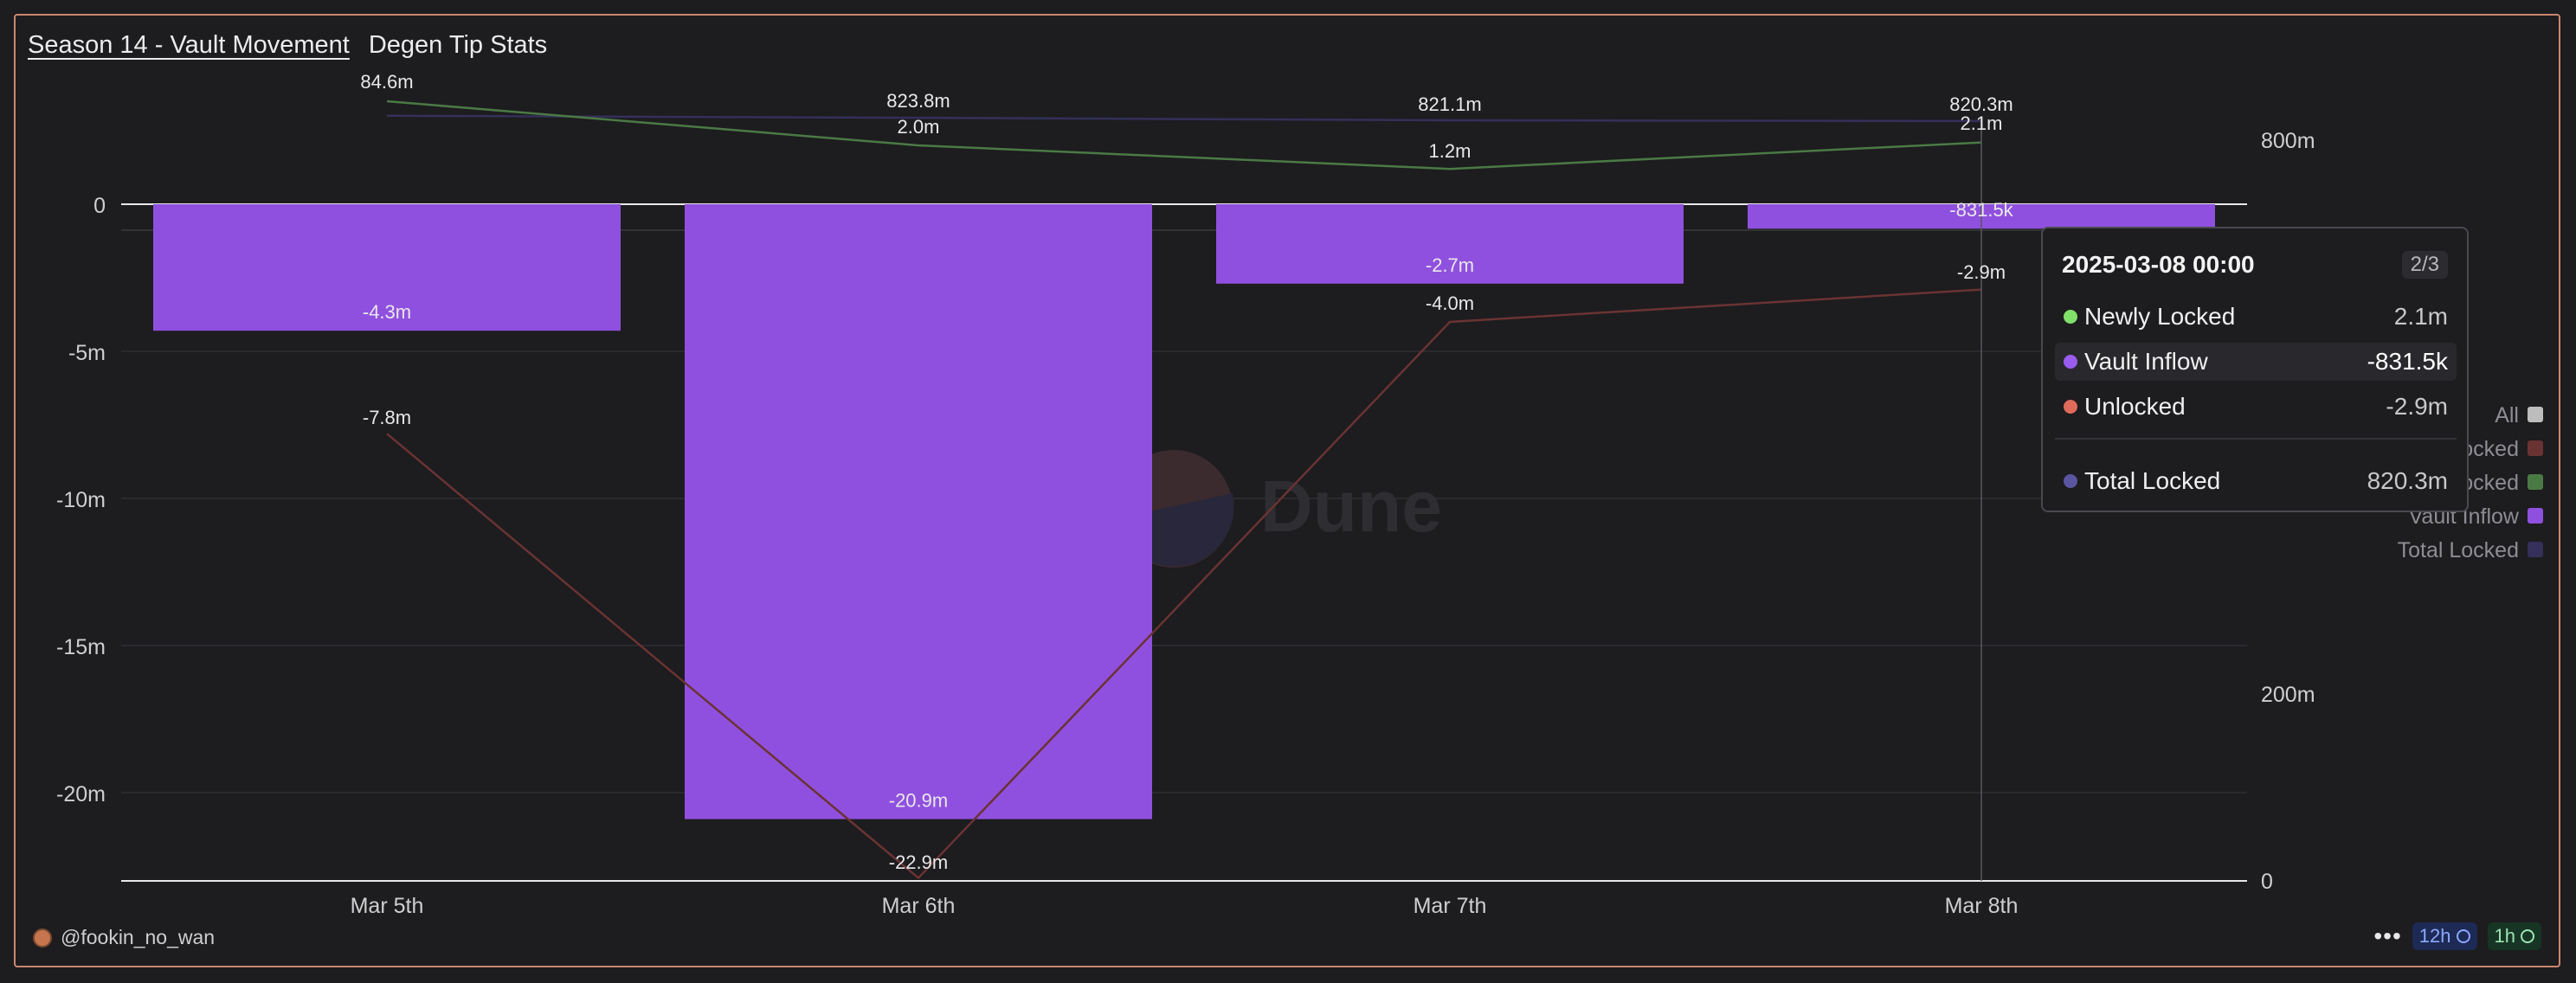 This screenshot has width=2576, height=983. What do you see at coordinates (2146, 362) in the screenshot?
I see `tooltip-label: Vault Inflow` at bounding box center [2146, 362].